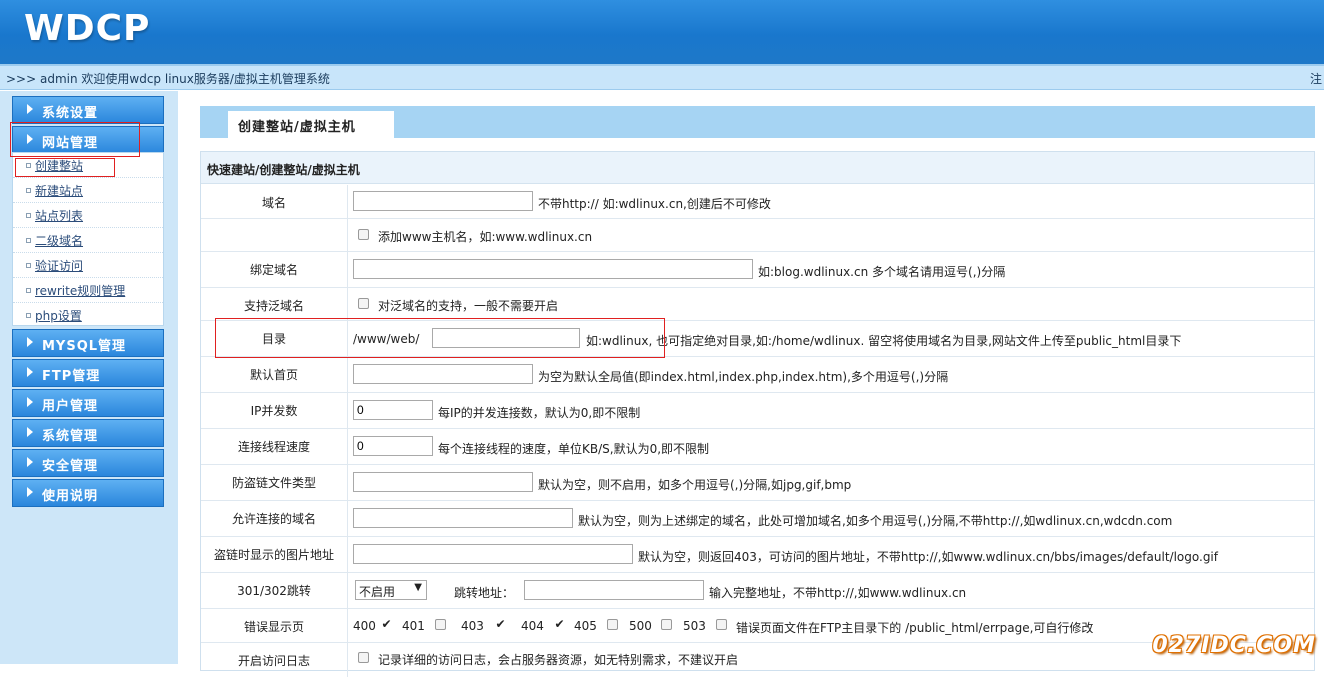 The height and width of the screenshot is (677, 1324). What do you see at coordinates (757, 447) in the screenshot?
I see `row-thread-speed: 连接线程速度 每个连接线程的速度，单位KB/S,默认为0,即不限制` at bounding box center [757, 447].